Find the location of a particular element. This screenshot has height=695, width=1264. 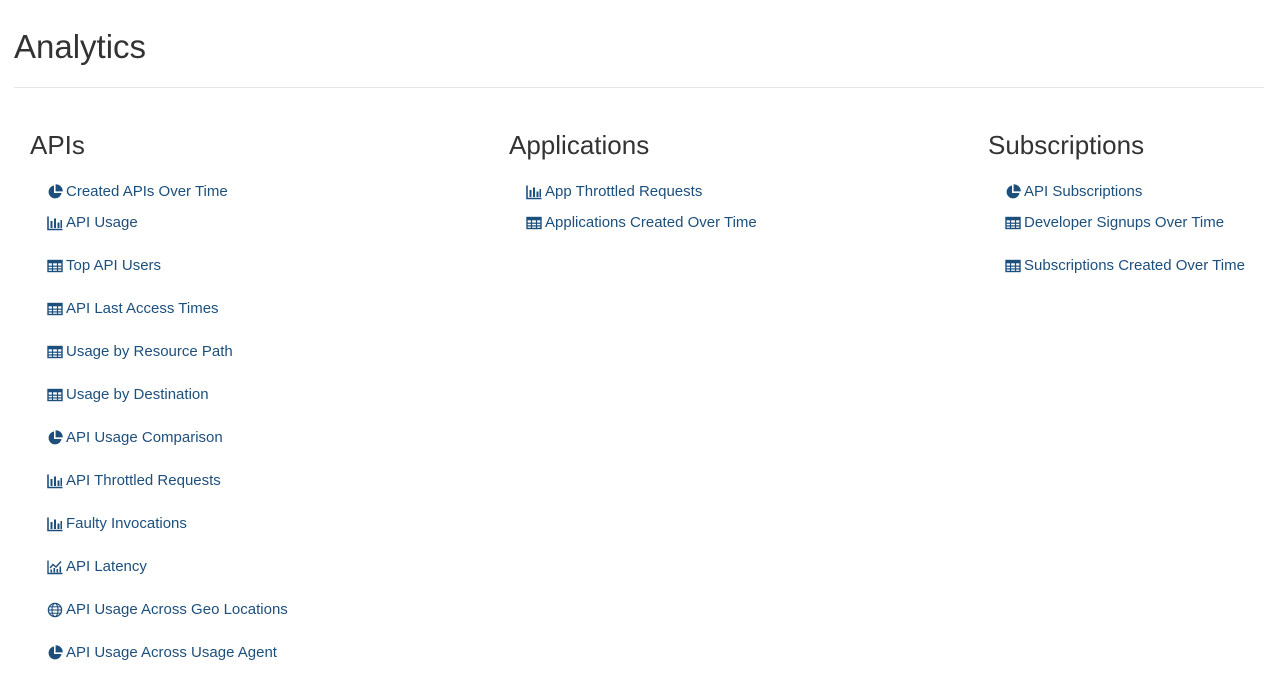

report-link-label: Applications Created Over Time is located at coordinates (651, 222).